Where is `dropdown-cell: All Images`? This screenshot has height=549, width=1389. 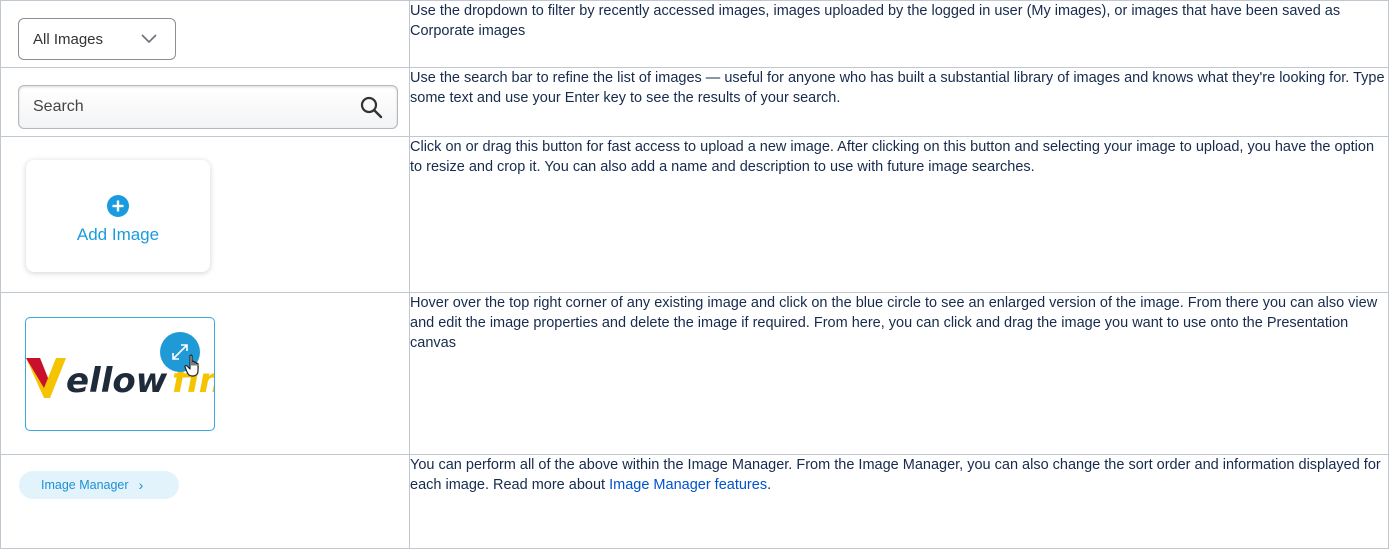 dropdown-cell: All Images is located at coordinates (205, 34).